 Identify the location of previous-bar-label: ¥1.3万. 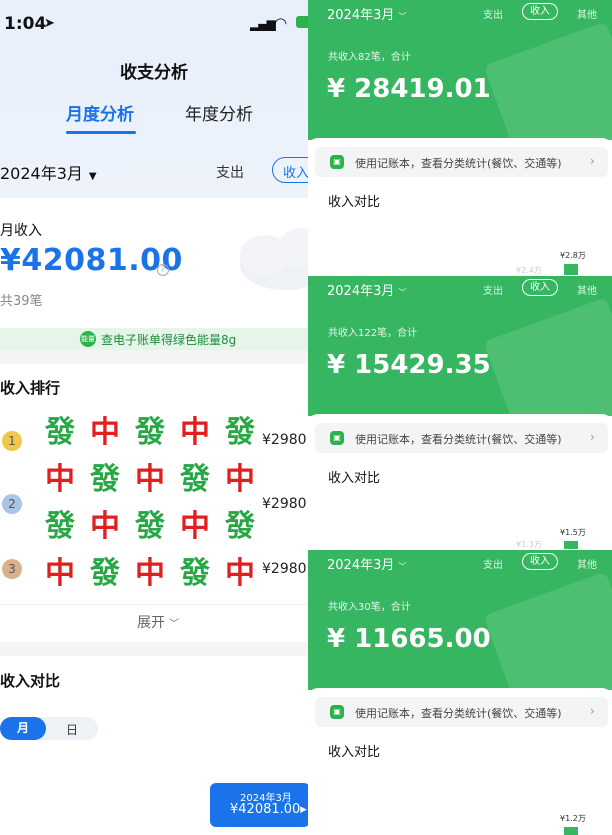
(529, 544).